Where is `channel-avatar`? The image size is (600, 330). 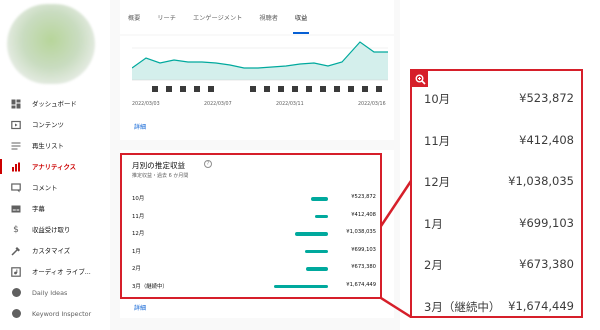
channel-avatar is located at coordinates (51, 44).